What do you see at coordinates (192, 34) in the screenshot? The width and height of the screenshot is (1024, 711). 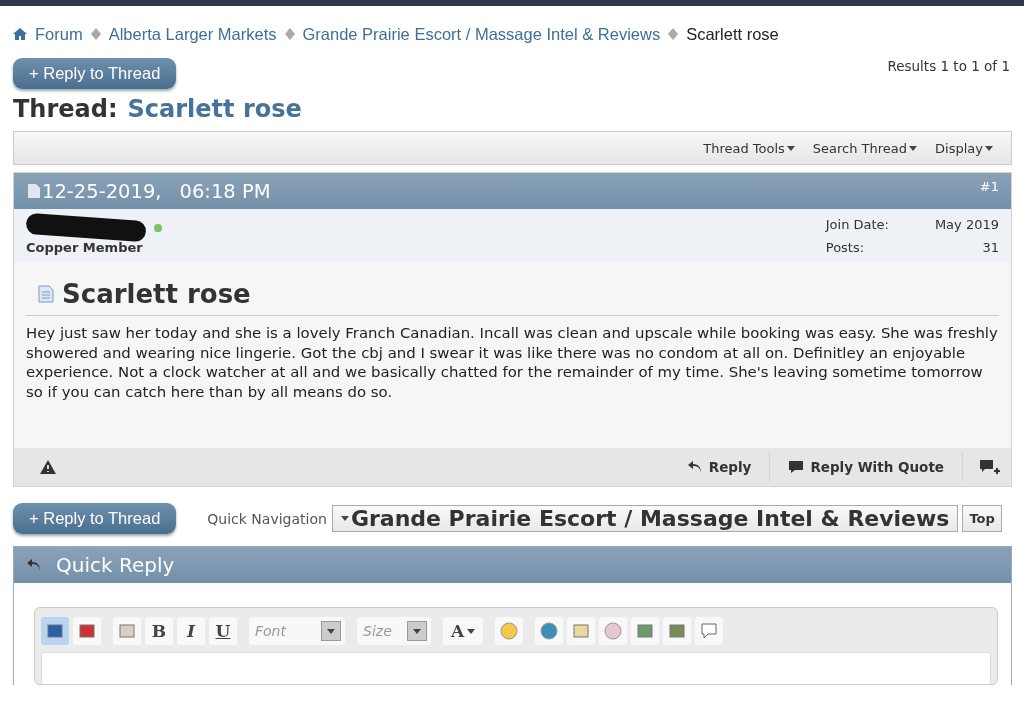 I see `breadcrumb-link: Alberta Larger Markets` at bounding box center [192, 34].